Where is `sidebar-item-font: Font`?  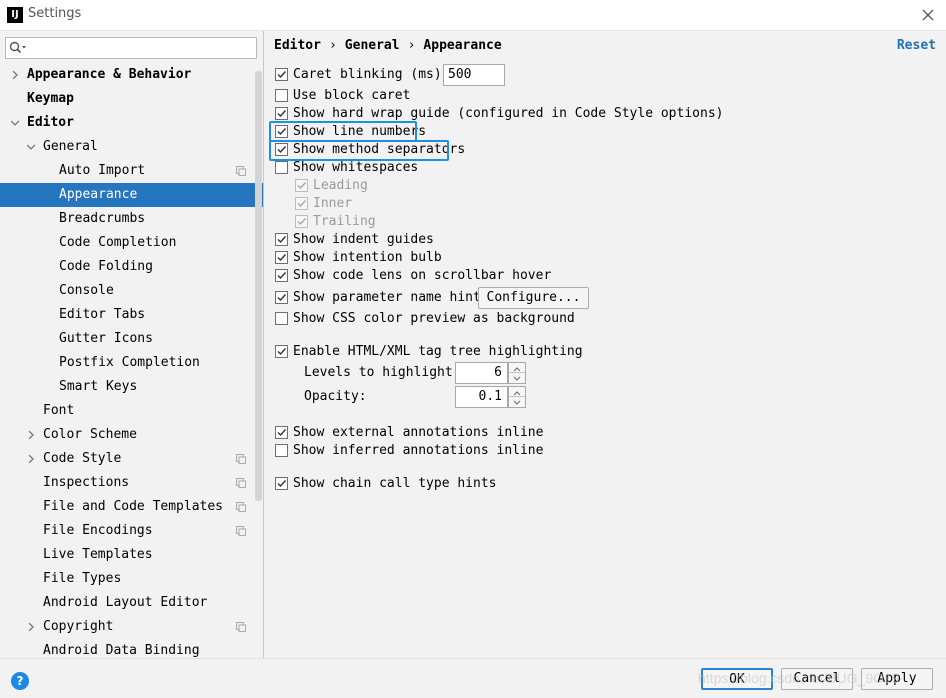
sidebar-item-font: Font is located at coordinates (132, 411).